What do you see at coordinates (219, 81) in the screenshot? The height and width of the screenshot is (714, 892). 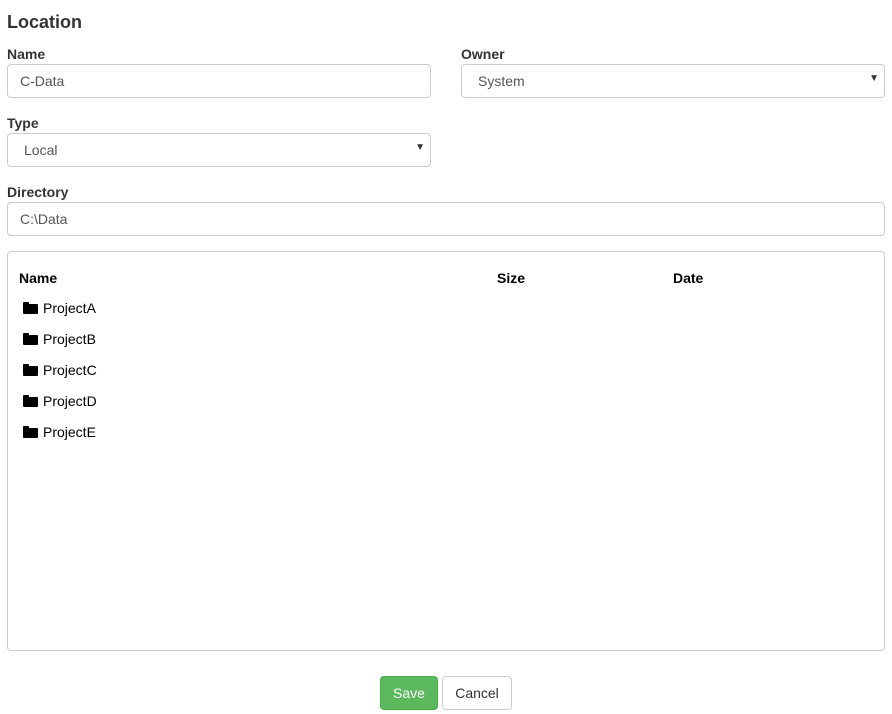 I see `name-input` at bounding box center [219, 81].